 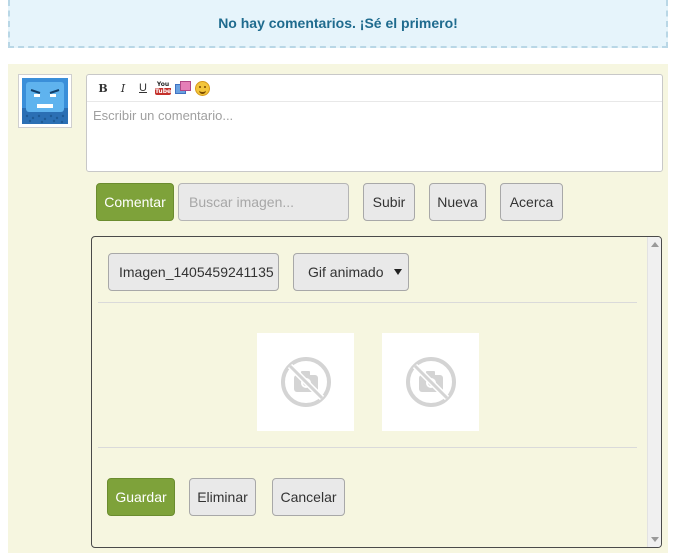 I want to click on image-icon, so click(x=183, y=88).